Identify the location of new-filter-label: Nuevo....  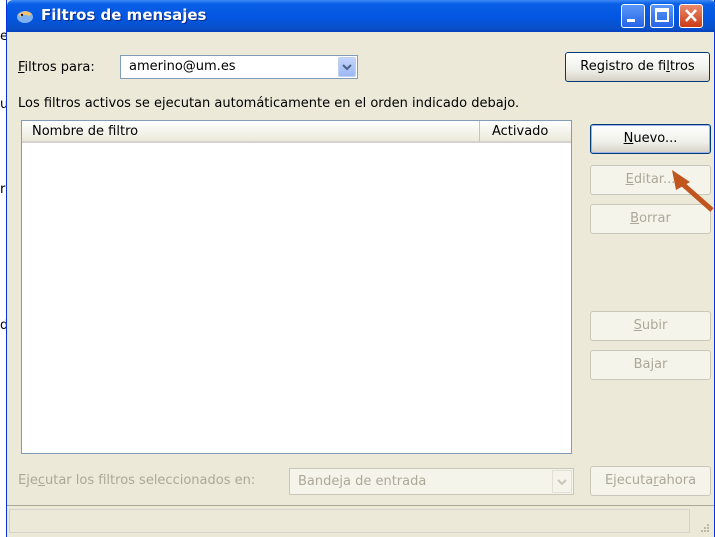
(650, 138).